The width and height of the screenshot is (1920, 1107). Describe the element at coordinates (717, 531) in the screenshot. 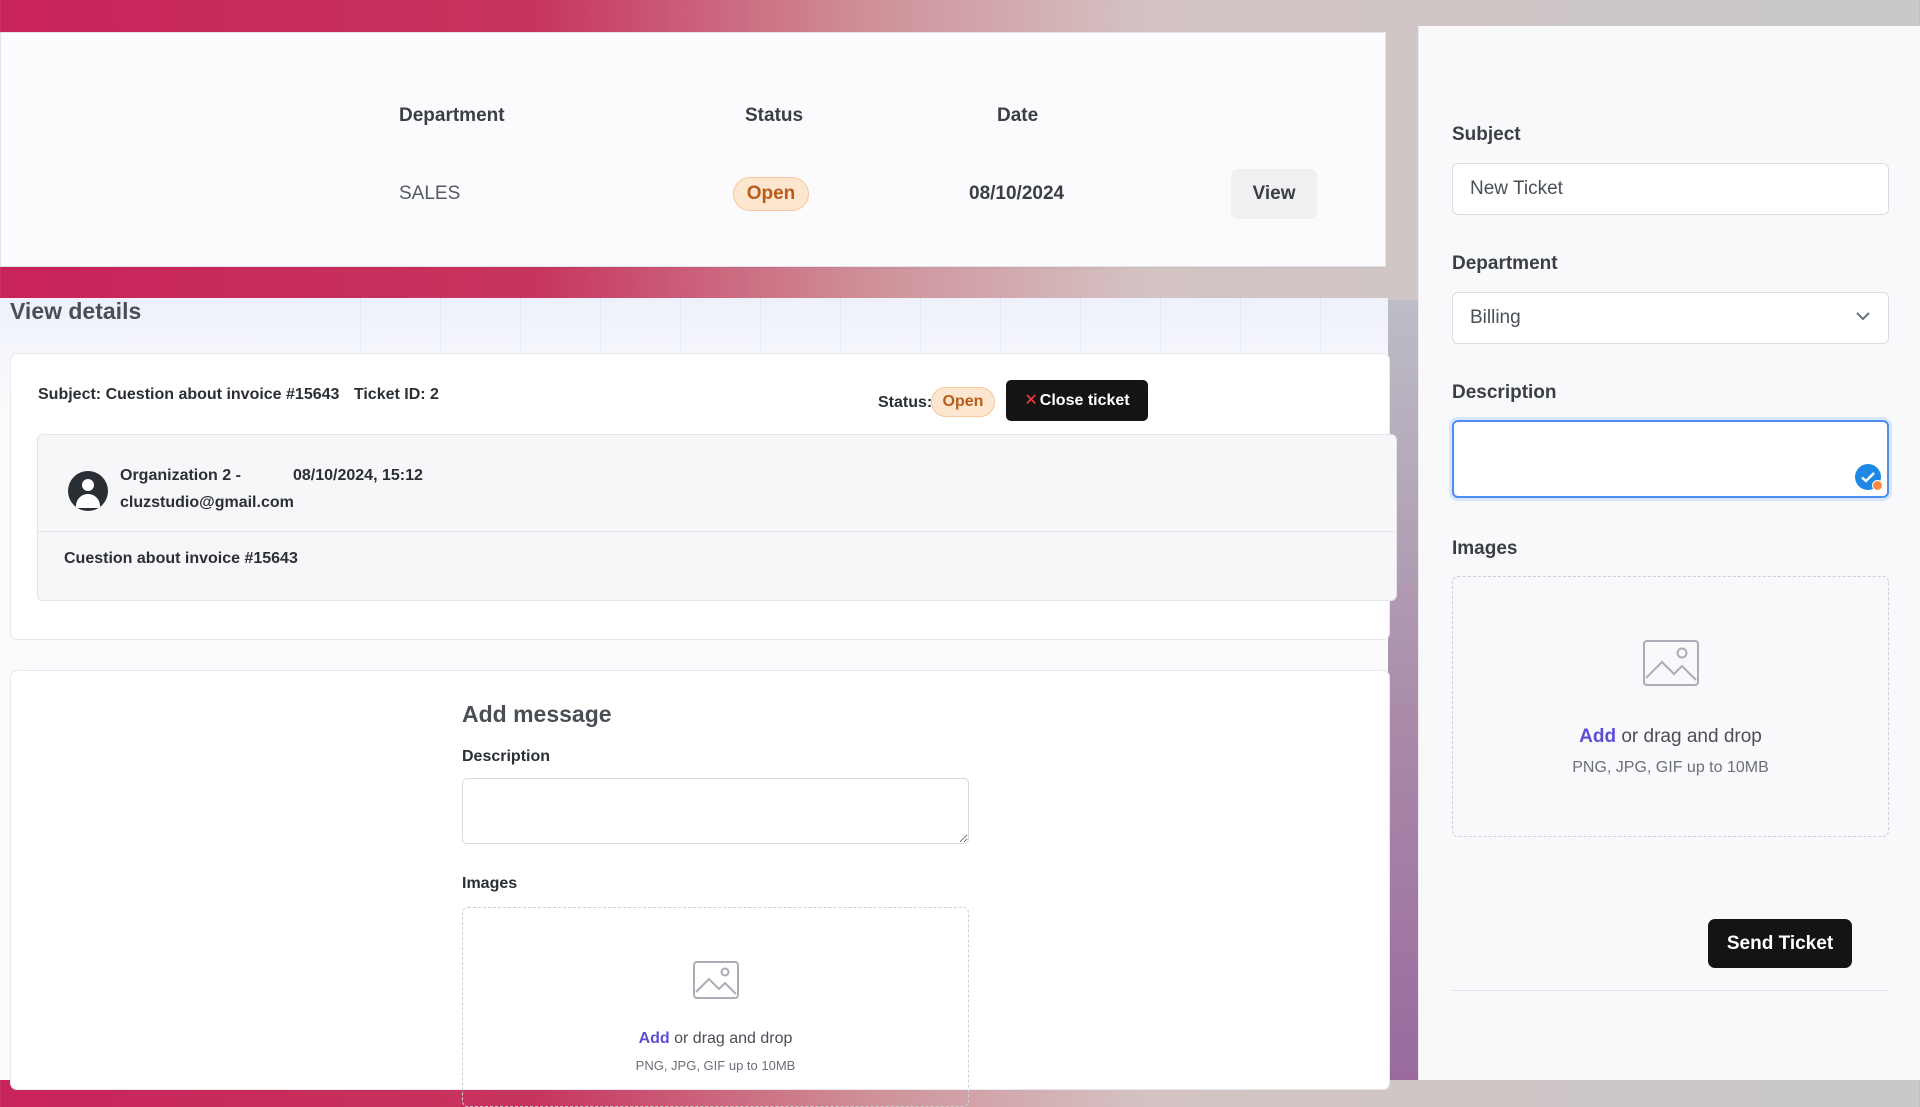

I see `message-divider` at that location.